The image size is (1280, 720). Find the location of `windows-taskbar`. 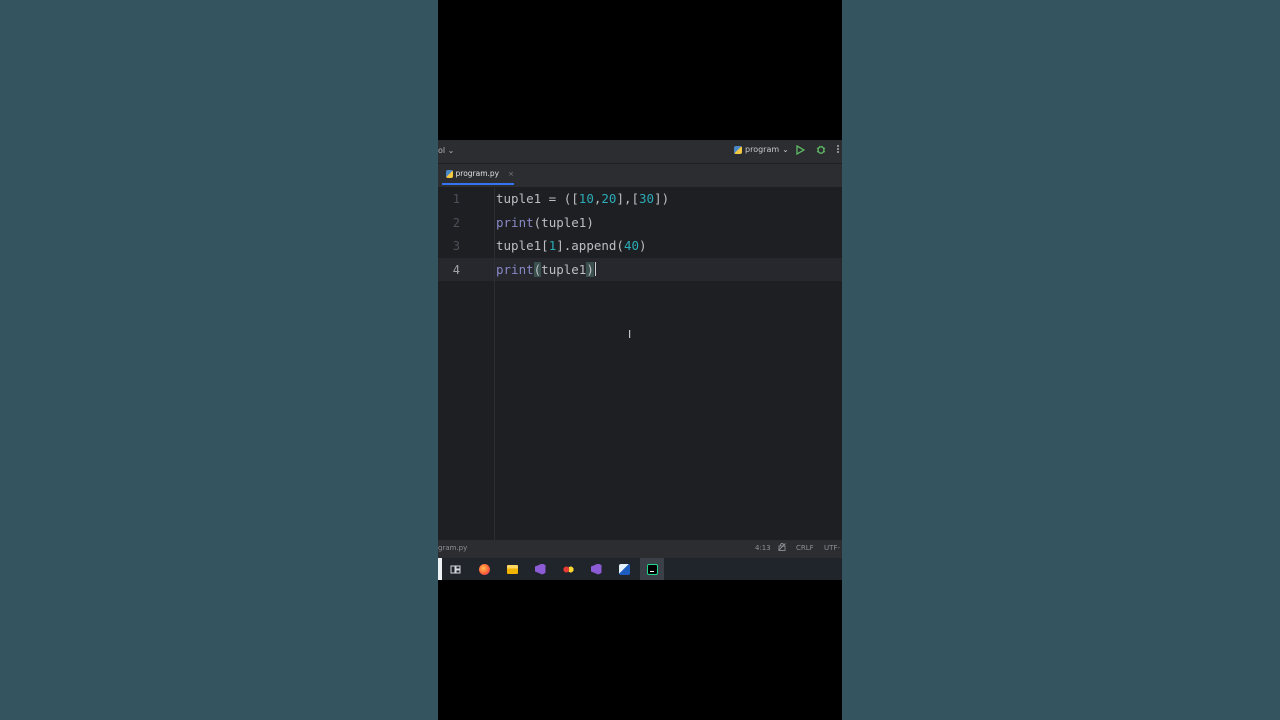

windows-taskbar is located at coordinates (640, 569).